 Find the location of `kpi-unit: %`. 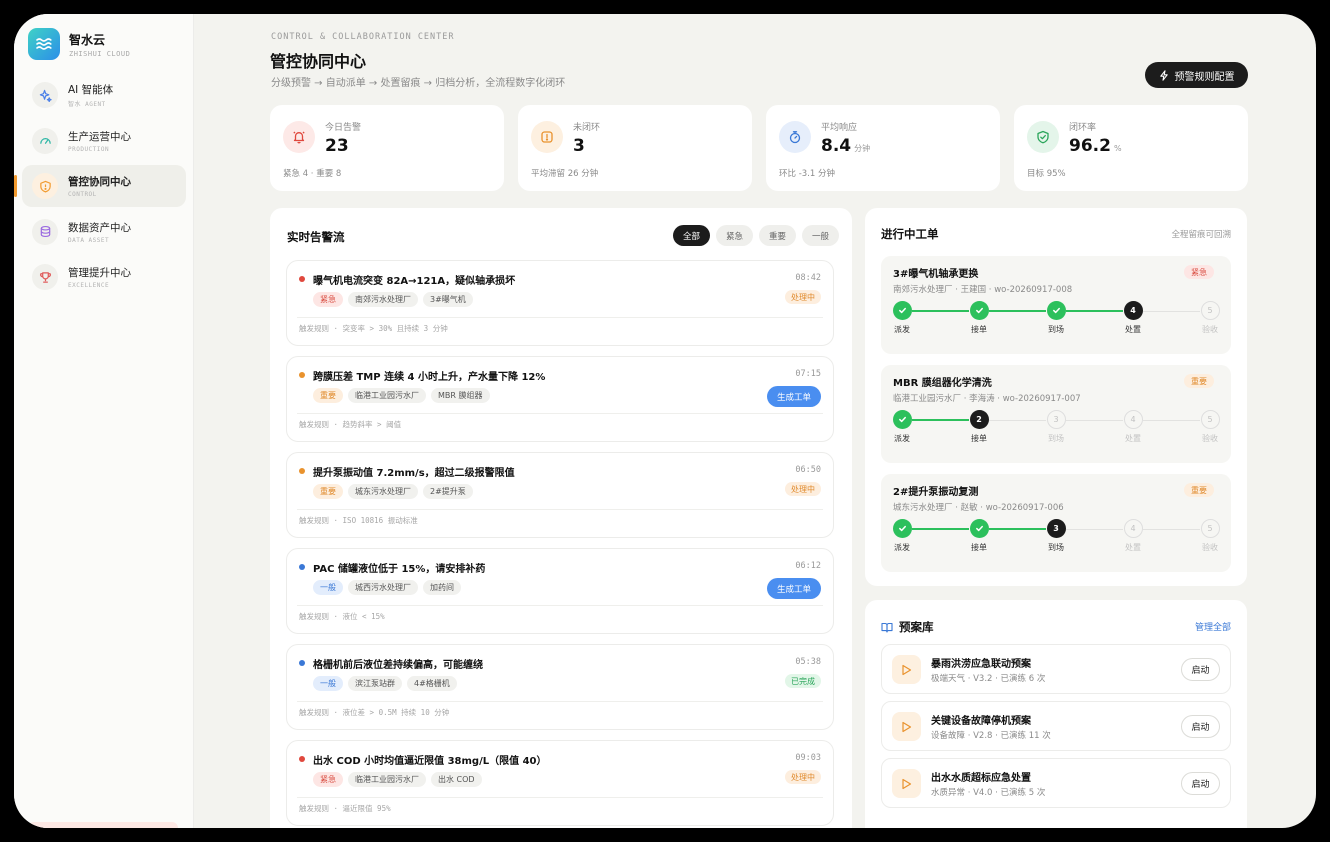

kpi-unit: % is located at coordinates (1117, 148).